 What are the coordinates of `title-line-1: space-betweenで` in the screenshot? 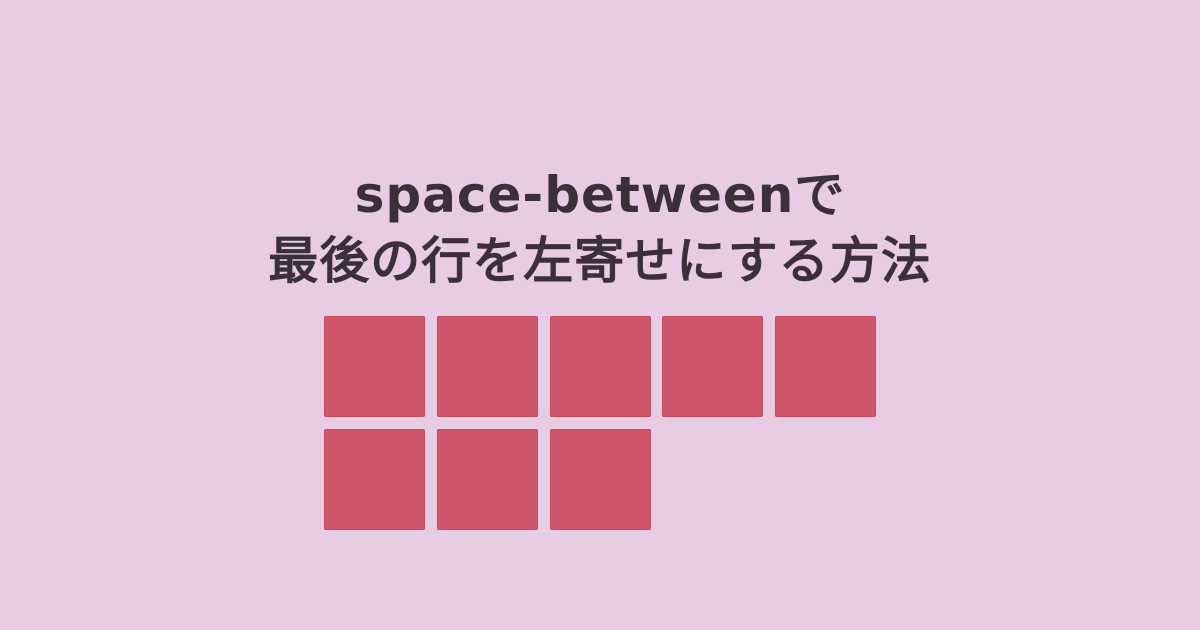 It's located at (600, 194).